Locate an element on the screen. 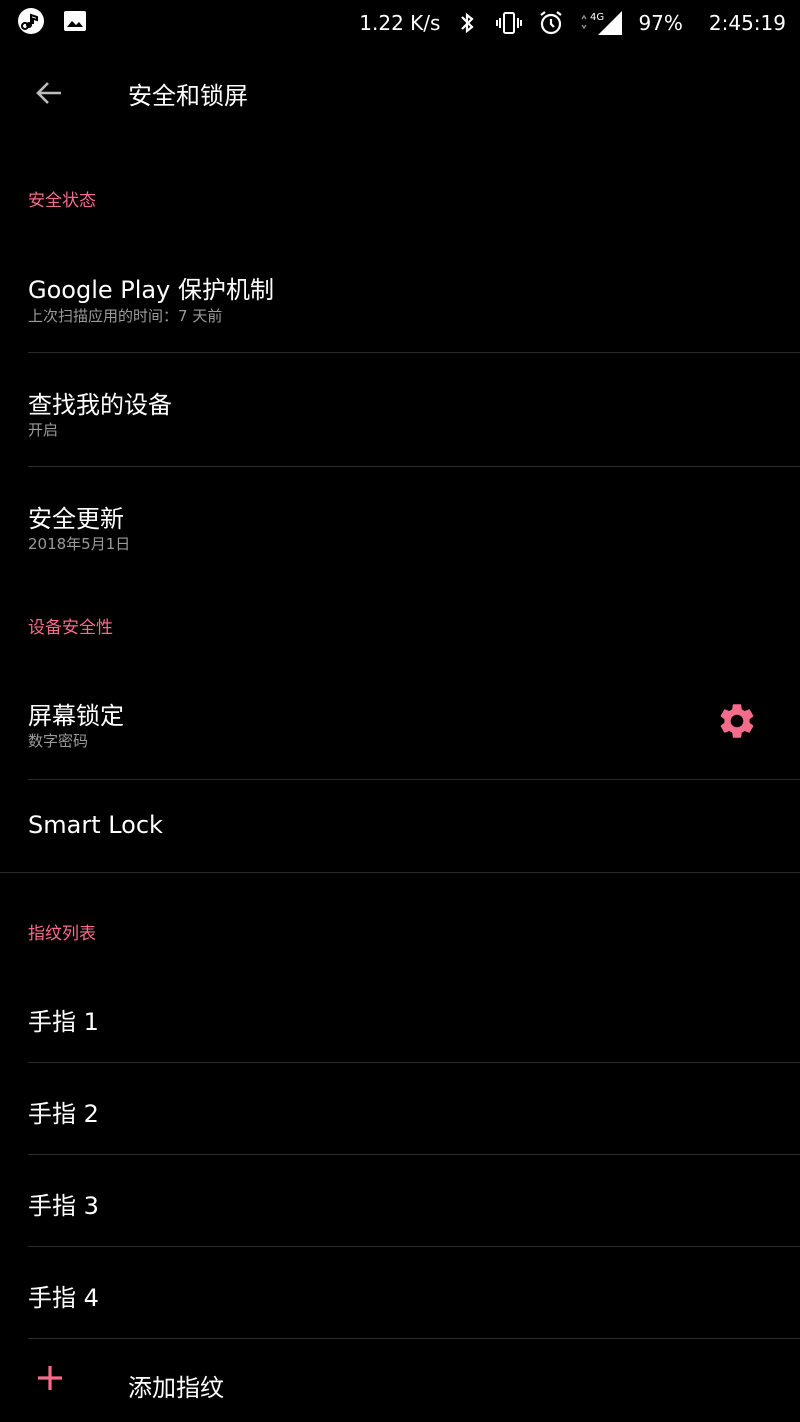 The height and width of the screenshot is (1422, 800). bluetooth-icon is located at coordinates (467, 23).